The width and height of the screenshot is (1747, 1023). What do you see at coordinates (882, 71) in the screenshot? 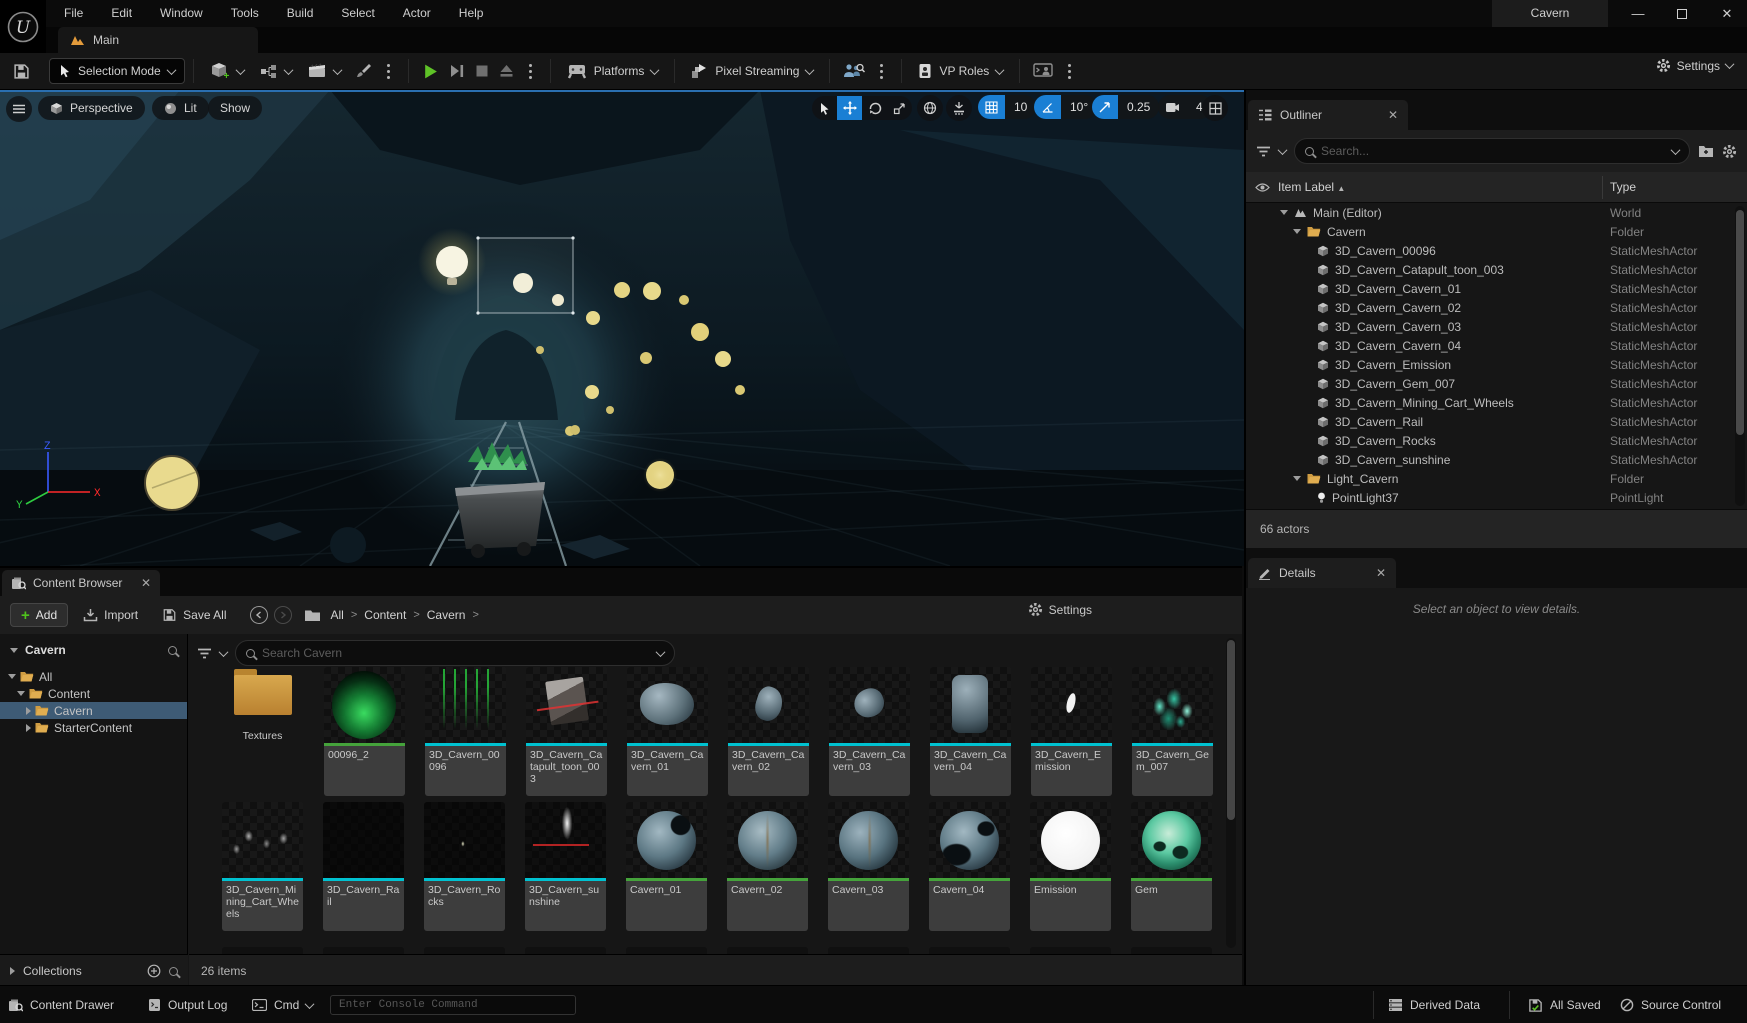
I see `multiuser-options-menu` at bounding box center [882, 71].